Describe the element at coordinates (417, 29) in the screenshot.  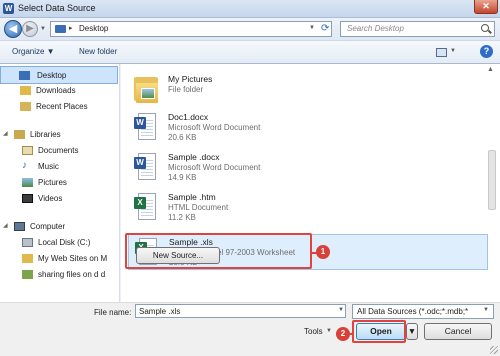
I see `search-input: Search Desktop` at that location.